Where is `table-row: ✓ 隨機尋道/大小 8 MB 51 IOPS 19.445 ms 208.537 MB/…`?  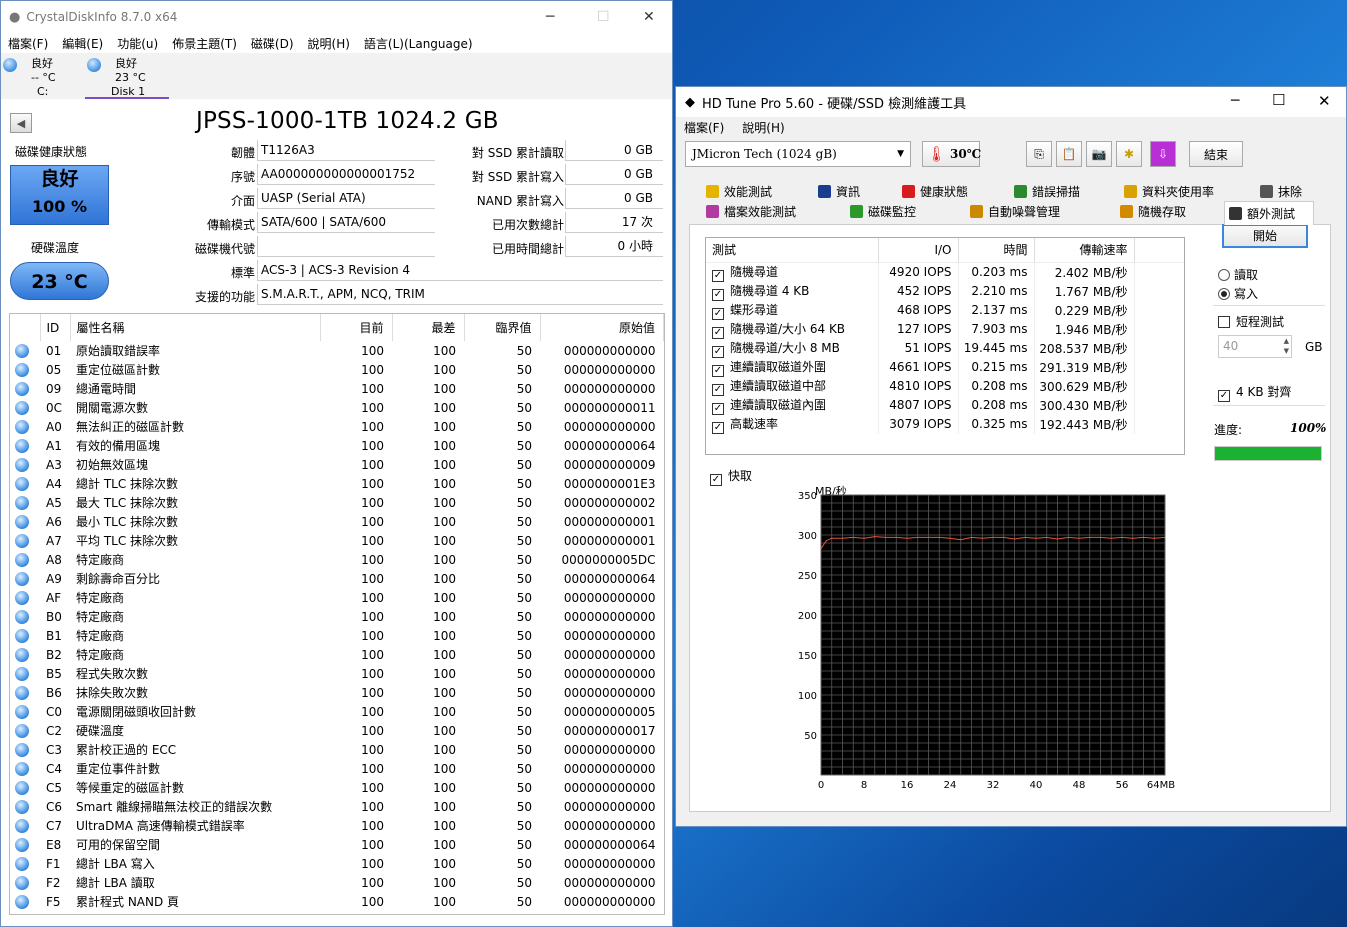
table-row: ✓ 隨機尋道/大小 8 MB 51 IOPS 19.445 ms 208.537 MB/… is located at coordinates (945, 348).